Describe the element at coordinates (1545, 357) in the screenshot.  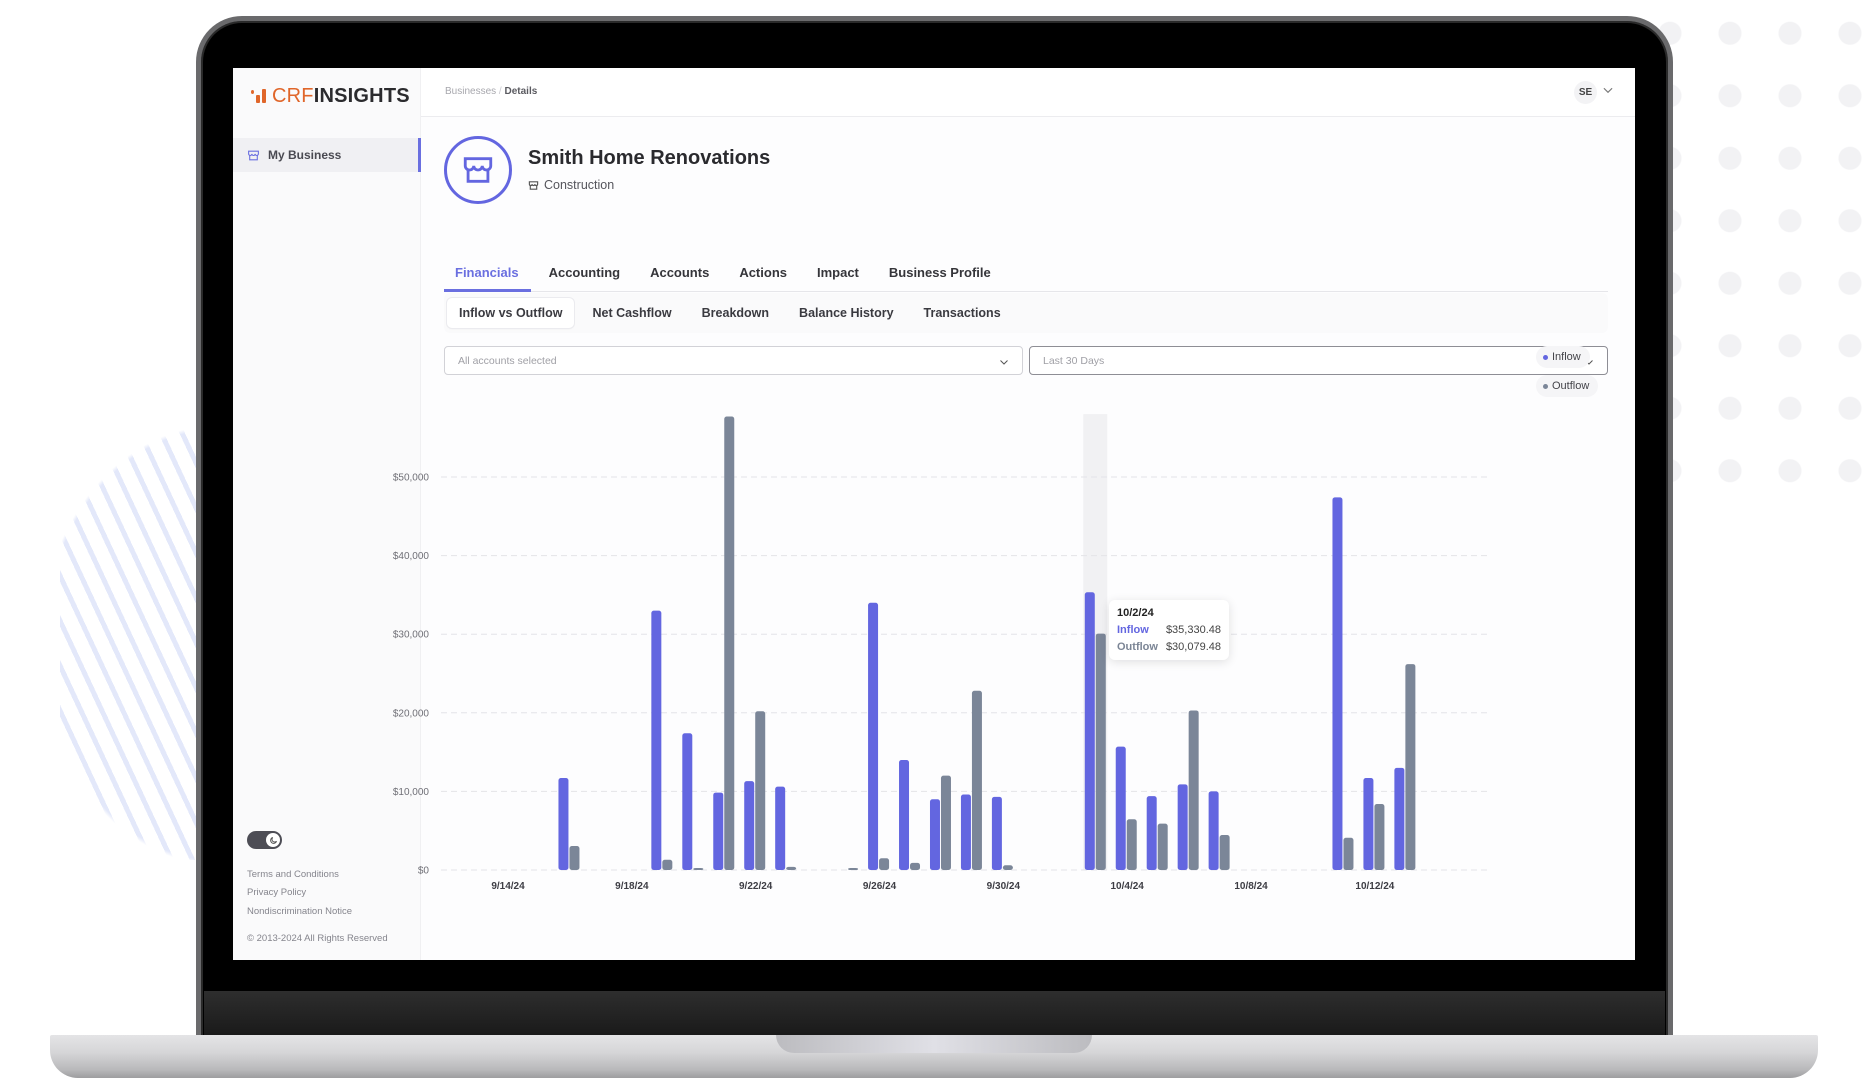
I see `legend-inflow-dot` at that location.